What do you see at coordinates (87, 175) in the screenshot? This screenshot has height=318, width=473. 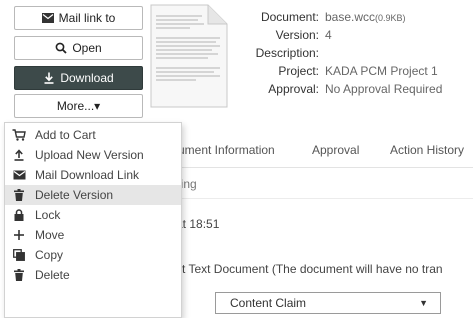 I see `menu-item-label: Mail Download Link` at bounding box center [87, 175].